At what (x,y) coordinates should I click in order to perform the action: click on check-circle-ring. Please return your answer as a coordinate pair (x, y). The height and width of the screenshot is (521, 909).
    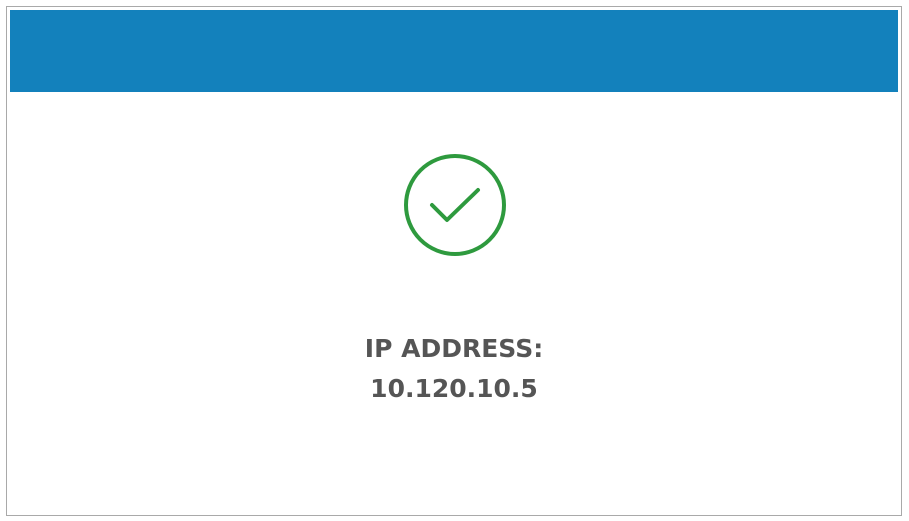
    Looking at the image, I should click on (455, 205).